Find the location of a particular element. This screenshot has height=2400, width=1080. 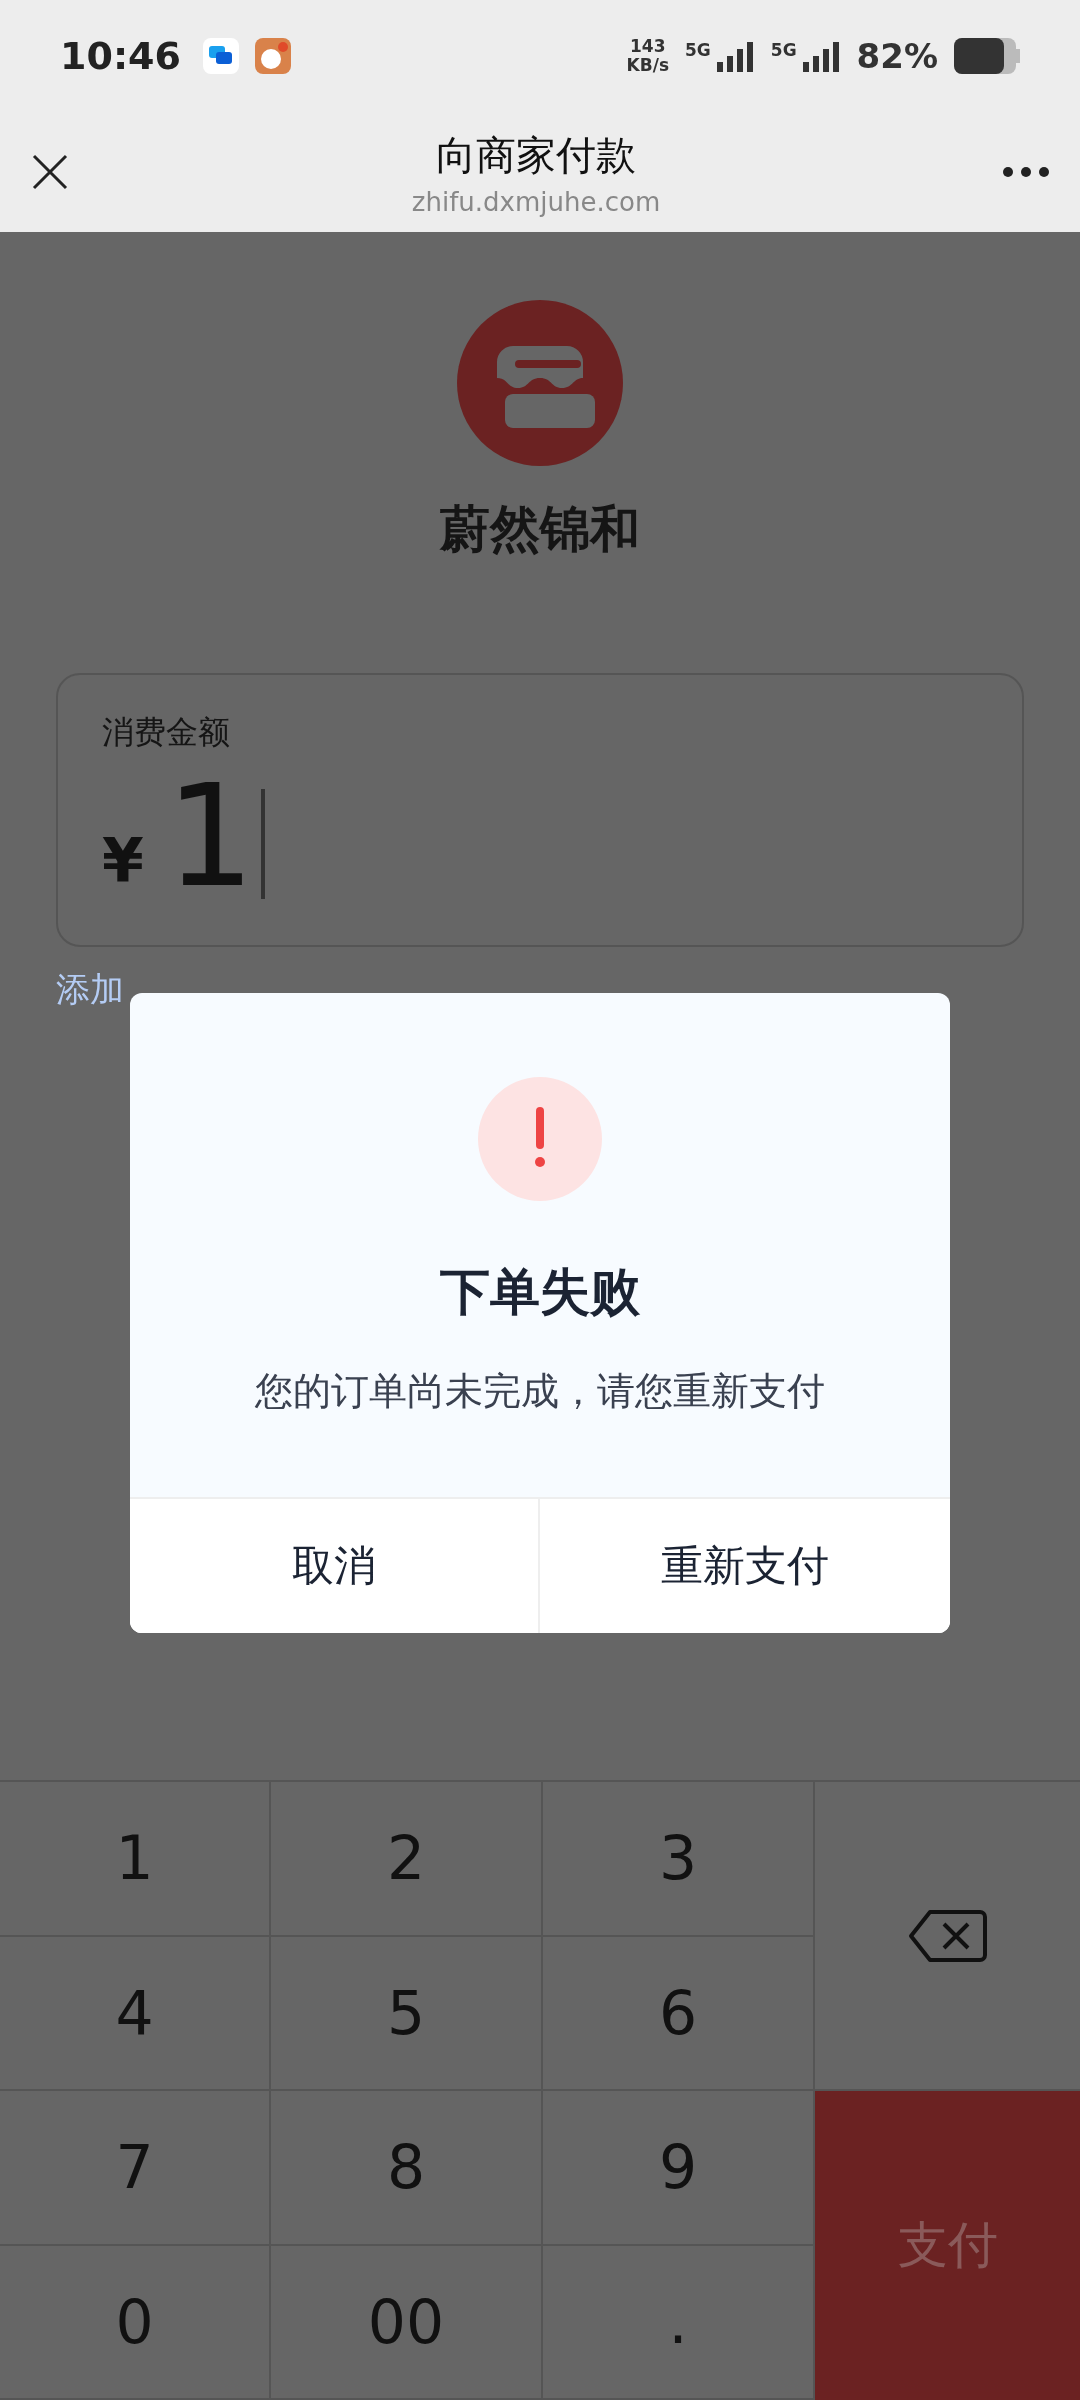

network-speed: 143 KB/s is located at coordinates (647, 56).